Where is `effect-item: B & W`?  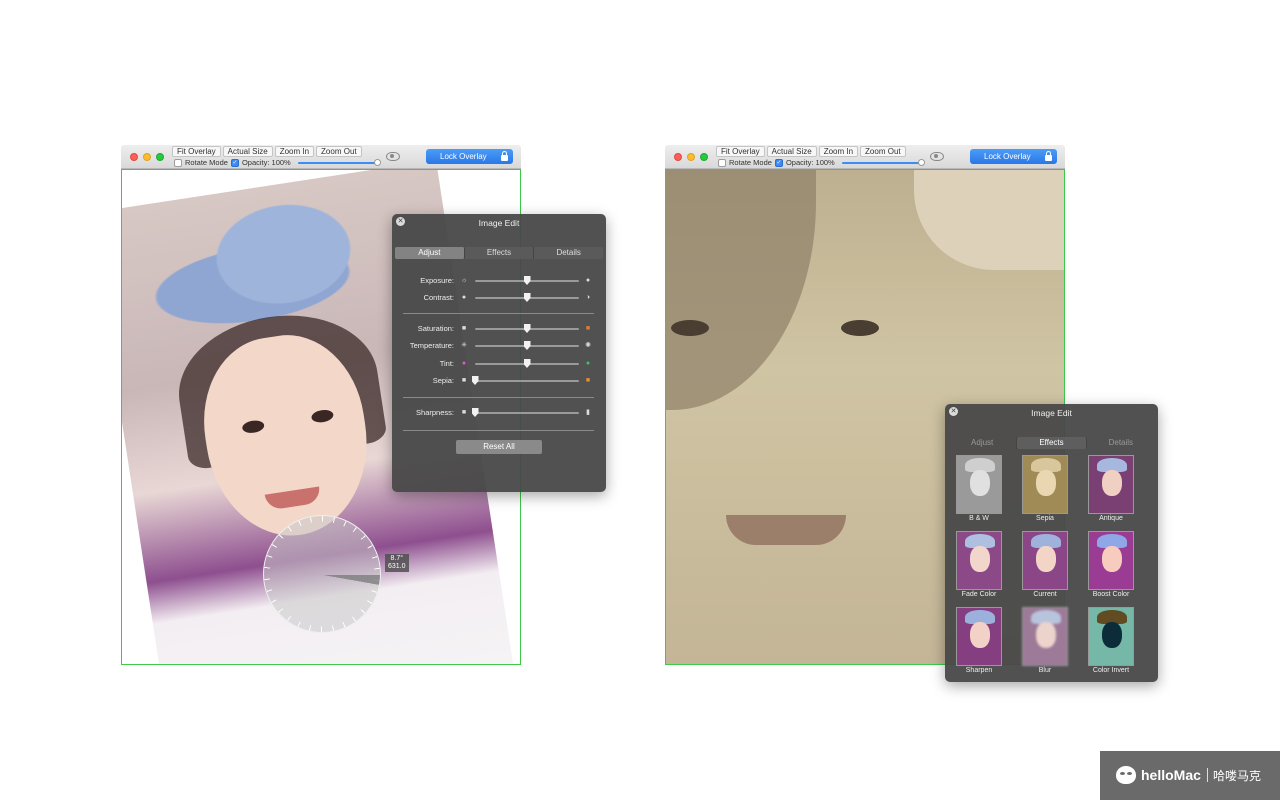 effect-item: B & W is located at coordinates (979, 489).